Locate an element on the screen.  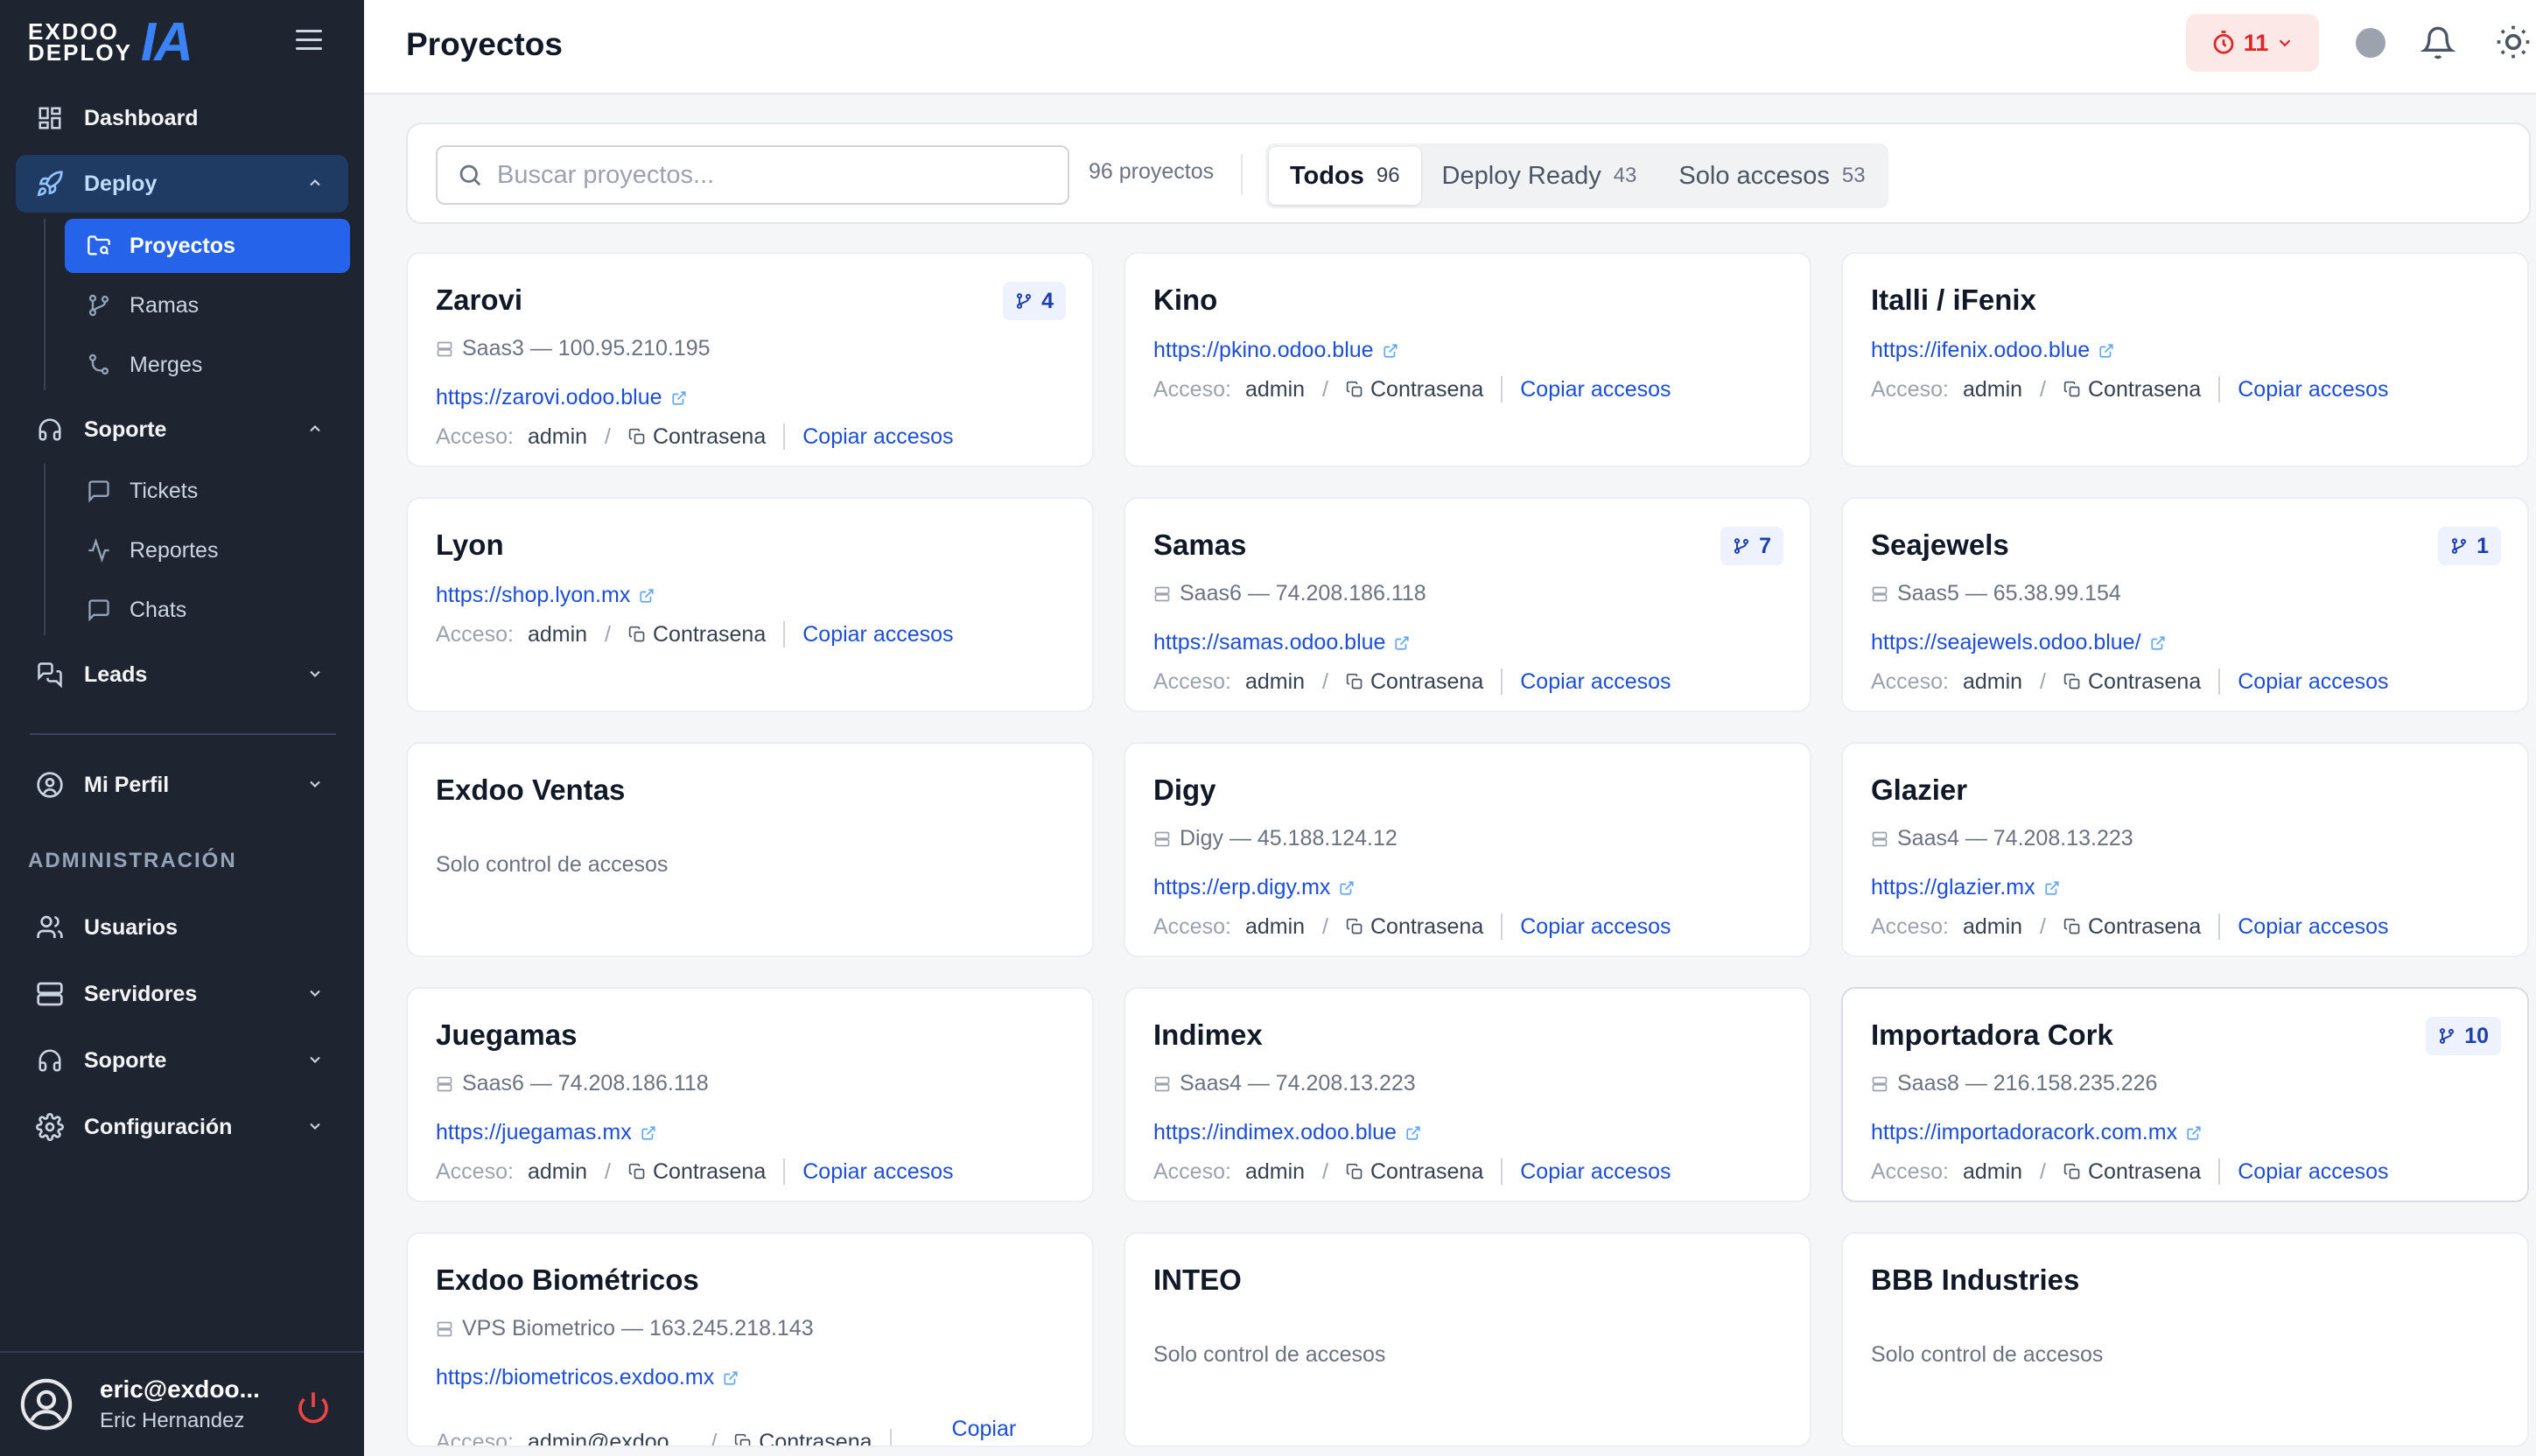
app-logo: EXDOO DEPLOY IA is located at coordinates (110, 42).